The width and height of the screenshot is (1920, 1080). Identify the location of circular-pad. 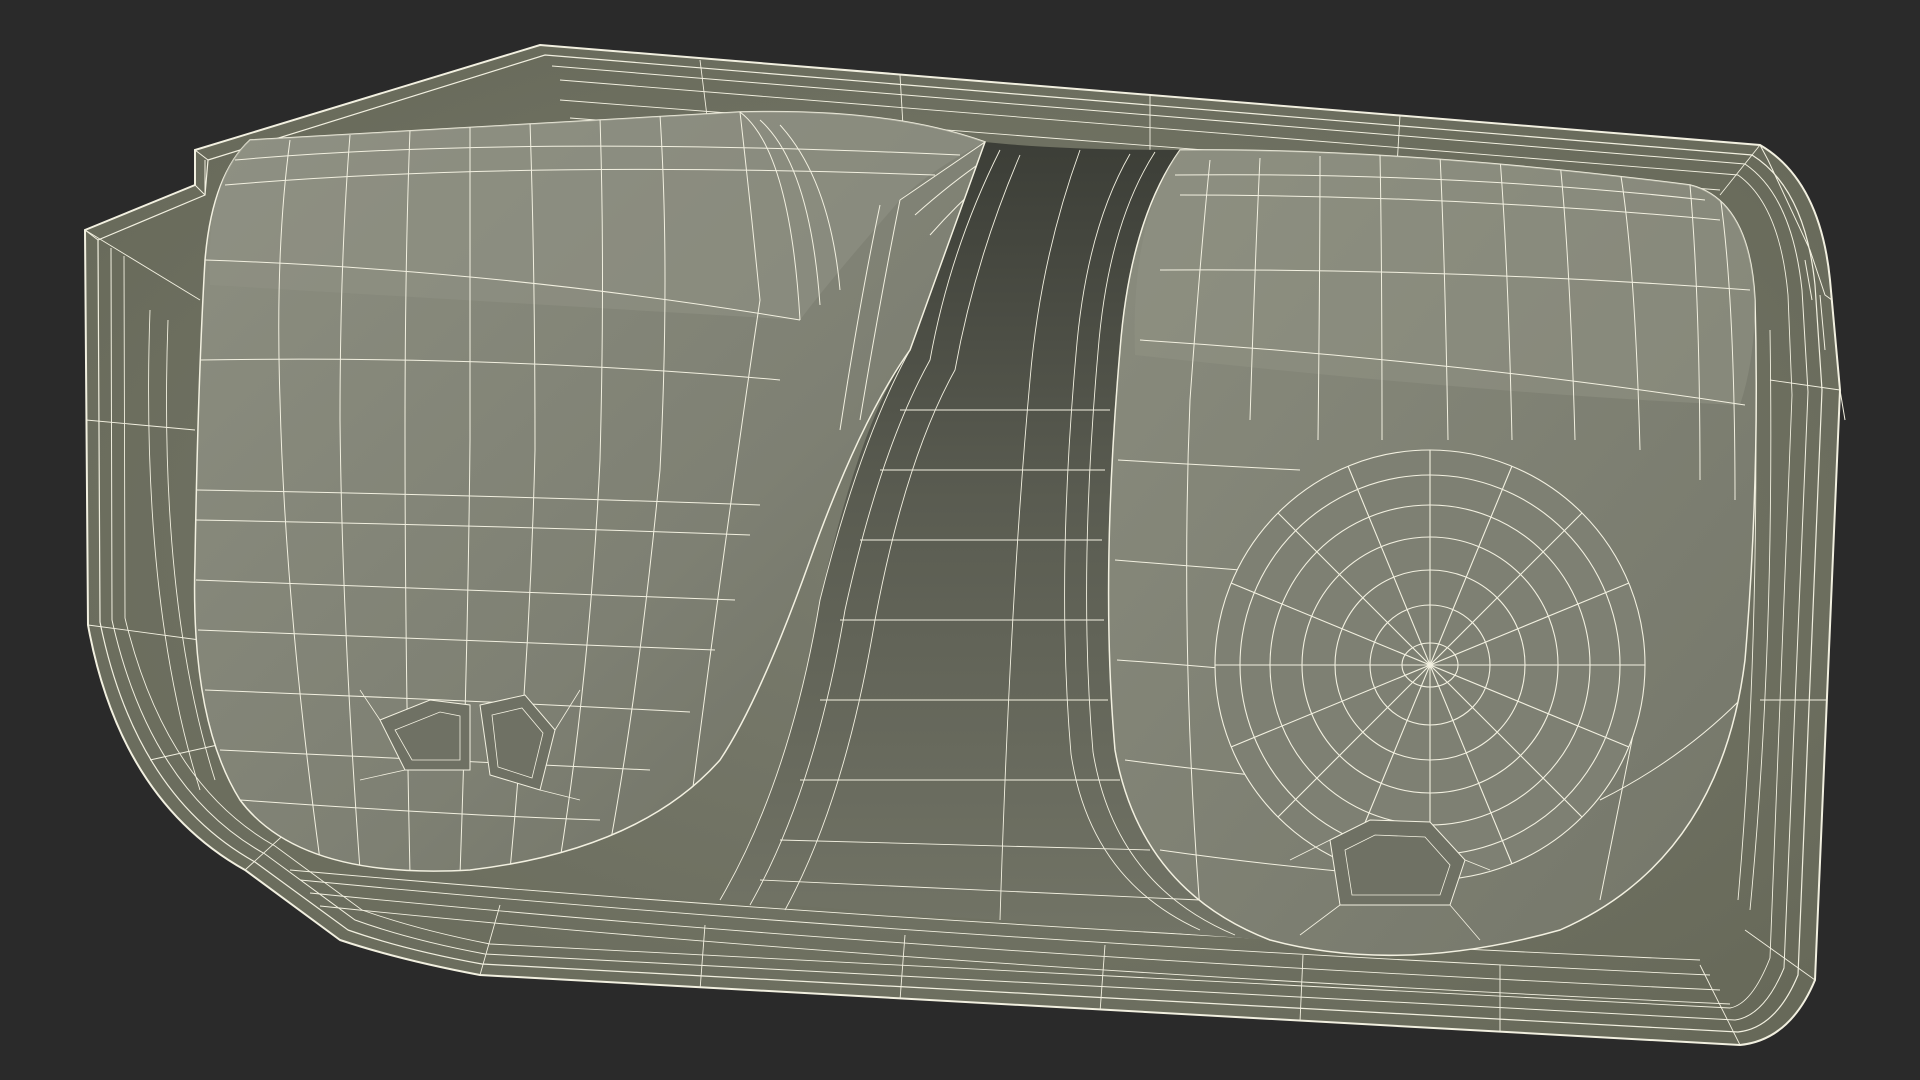
(1430, 665).